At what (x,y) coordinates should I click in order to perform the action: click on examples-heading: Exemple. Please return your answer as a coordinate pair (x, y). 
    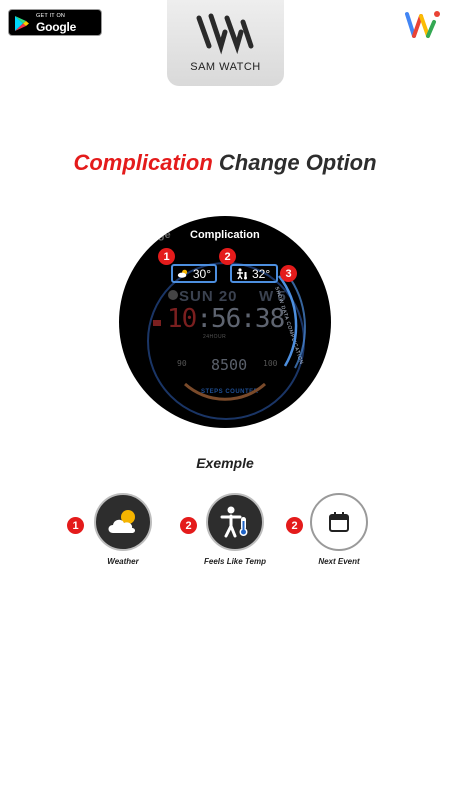
    Looking at the image, I should click on (225, 463).